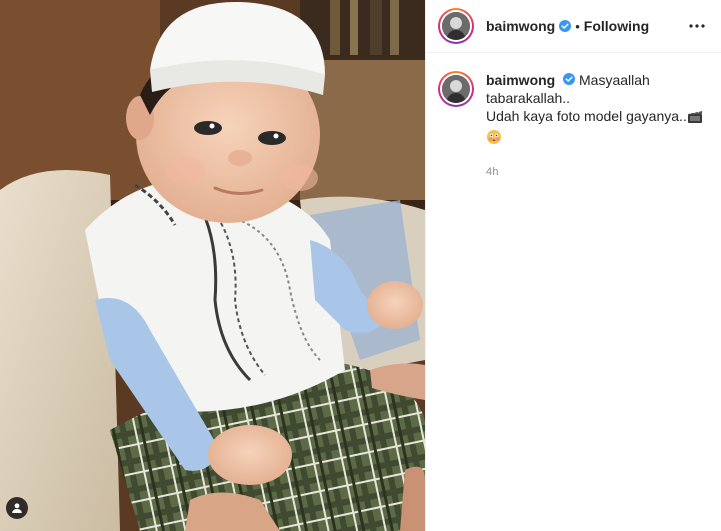  I want to click on tagged-user-button, so click(17, 508).